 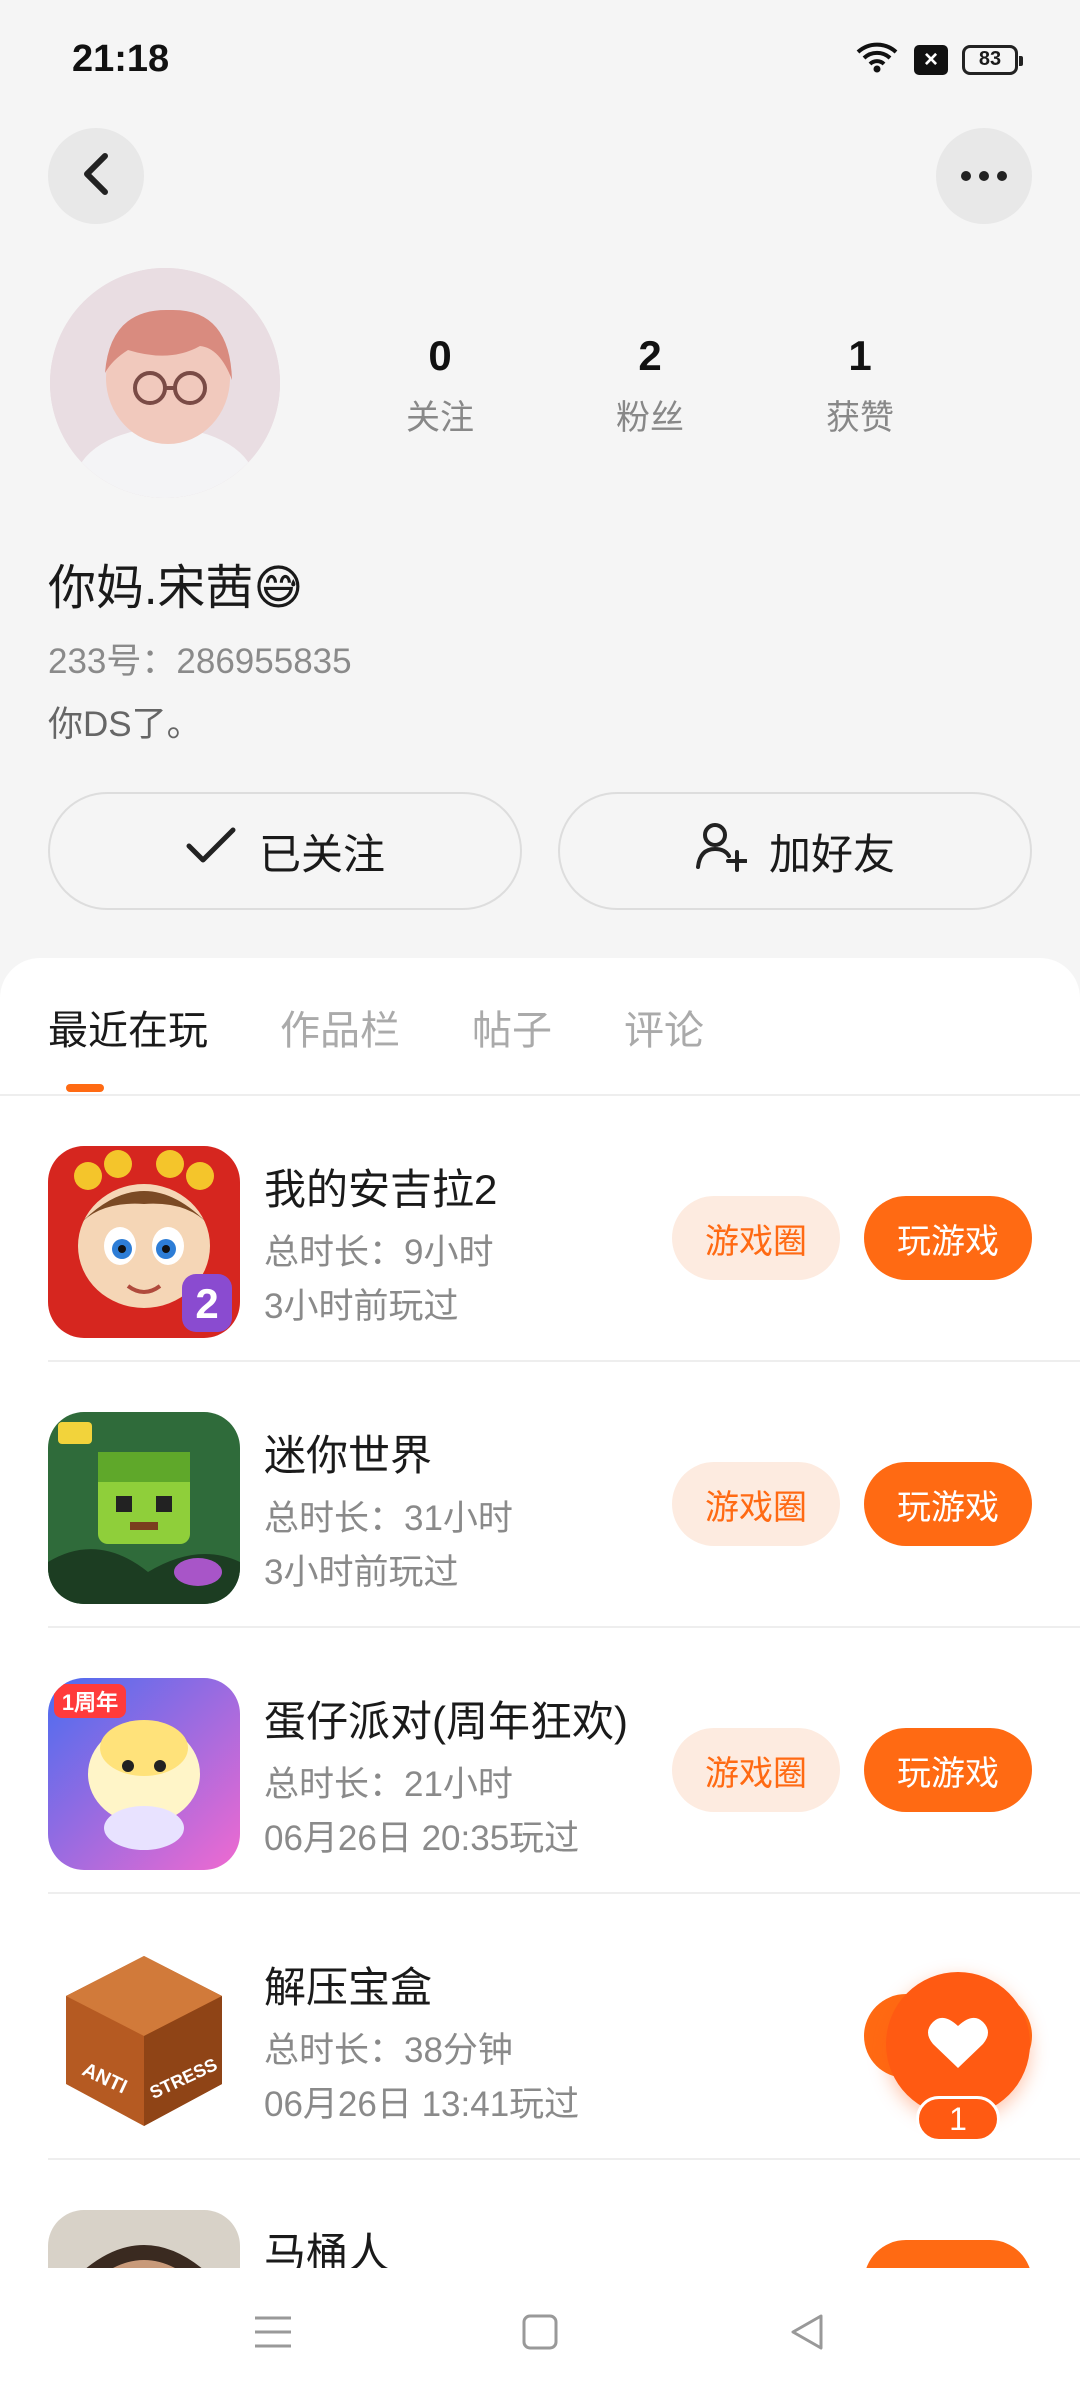 What do you see at coordinates (512, 1027) in the screenshot?
I see `tab-posts: 帖子` at bounding box center [512, 1027].